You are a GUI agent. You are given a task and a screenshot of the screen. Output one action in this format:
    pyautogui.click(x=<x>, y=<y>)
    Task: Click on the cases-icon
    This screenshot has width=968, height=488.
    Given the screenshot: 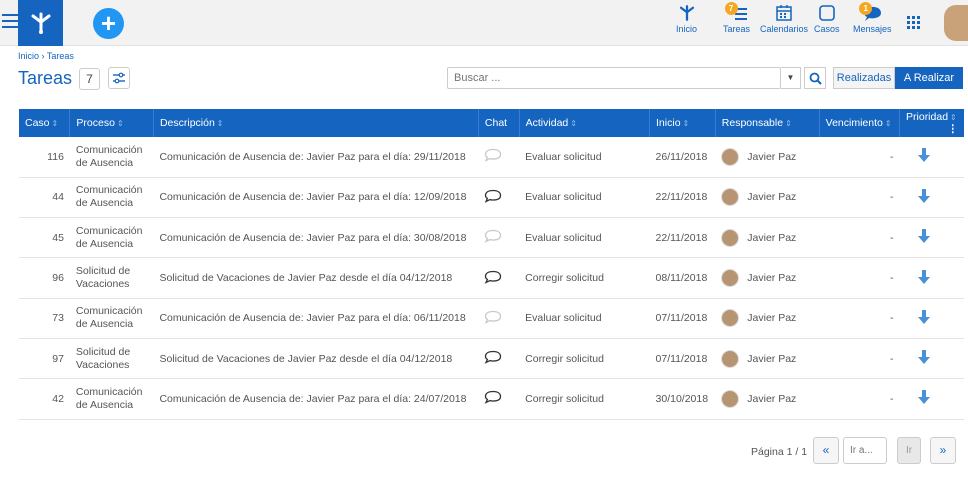 What is the action you would take?
    pyautogui.click(x=826, y=13)
    